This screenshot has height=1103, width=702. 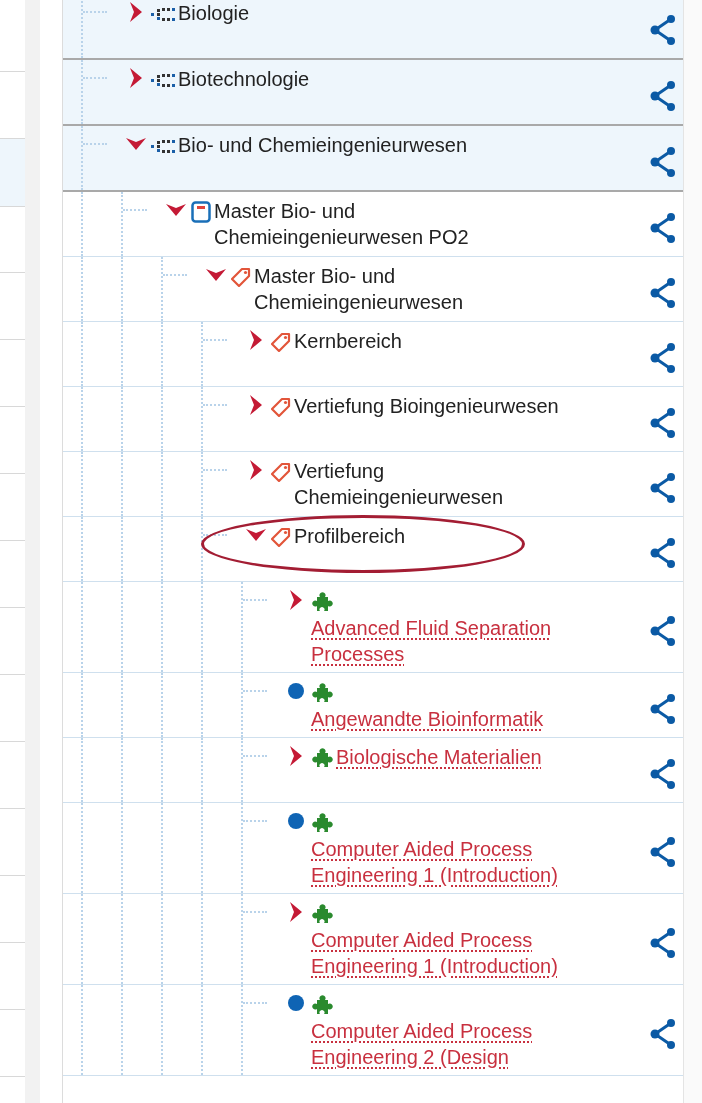 I want to click on node-label: Kernbereich, so click(x=429, y=341).